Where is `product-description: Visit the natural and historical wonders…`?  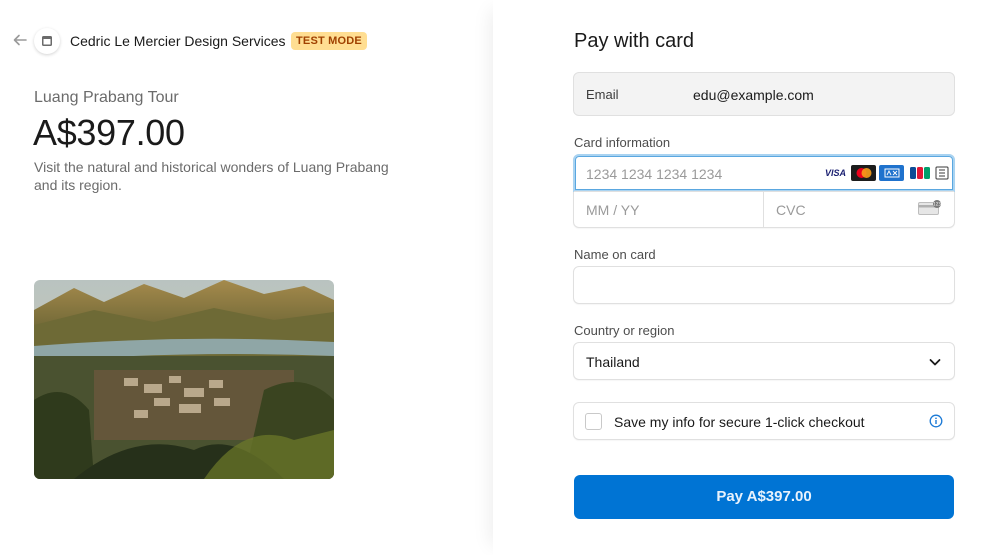 product-description: Visit the natural and historical wonders… is located at coordinates (211, 176).